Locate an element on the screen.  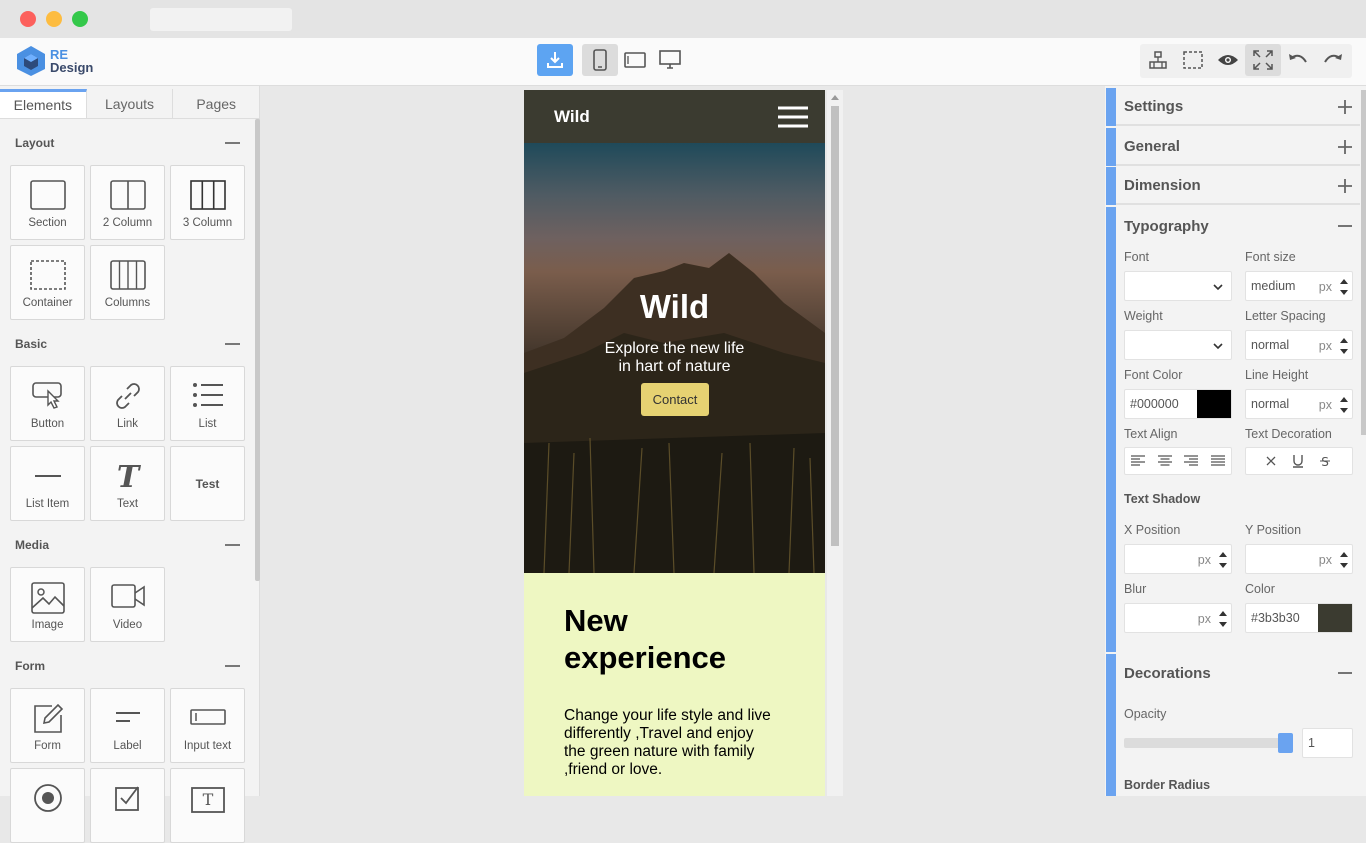
scroll-up-arrow-icon is located at coordinates (835, 97).